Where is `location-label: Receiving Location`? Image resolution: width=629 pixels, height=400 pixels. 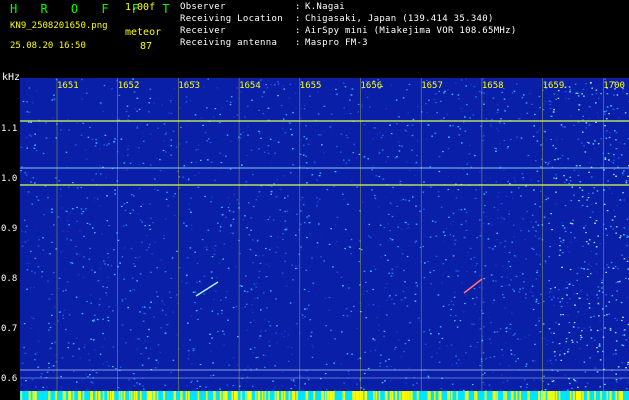 location-label: Receiving Location is located at coordinates (231, 19).